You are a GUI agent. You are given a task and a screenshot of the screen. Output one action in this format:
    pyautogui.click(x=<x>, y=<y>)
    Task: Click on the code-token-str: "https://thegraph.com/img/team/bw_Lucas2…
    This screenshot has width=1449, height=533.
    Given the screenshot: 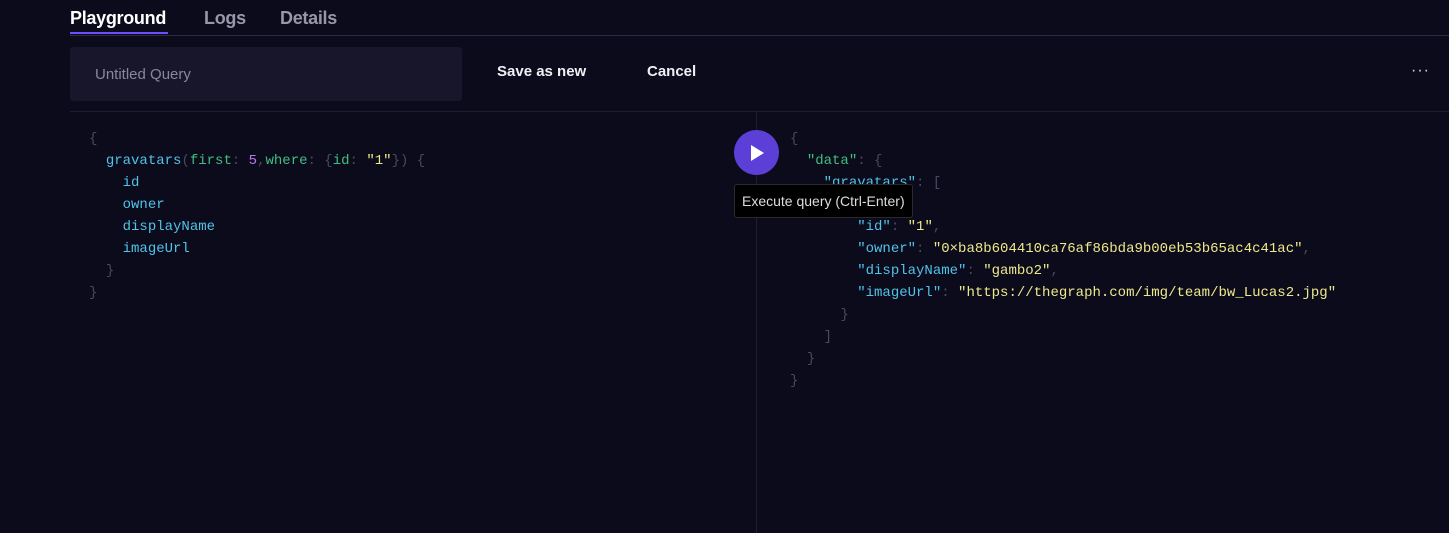 What is the action you would take?
    pyautogui.click(x=1147, y=293)
    